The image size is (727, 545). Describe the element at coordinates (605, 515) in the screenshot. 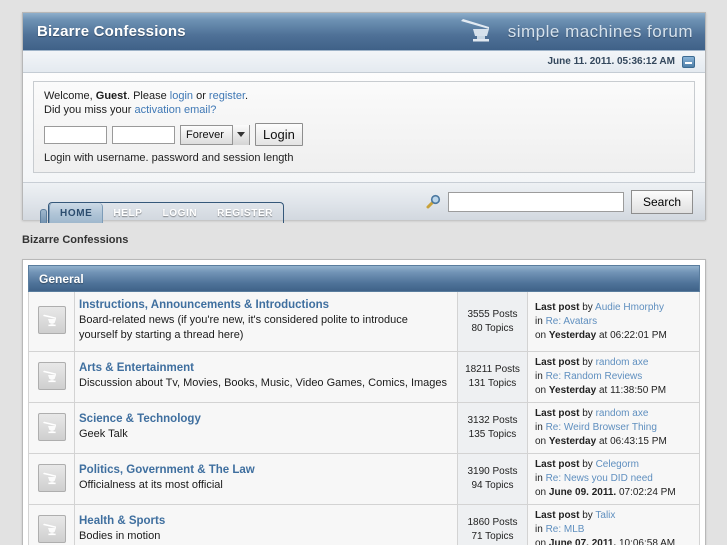

I see `lastpost-author-link: Talix` at that location.